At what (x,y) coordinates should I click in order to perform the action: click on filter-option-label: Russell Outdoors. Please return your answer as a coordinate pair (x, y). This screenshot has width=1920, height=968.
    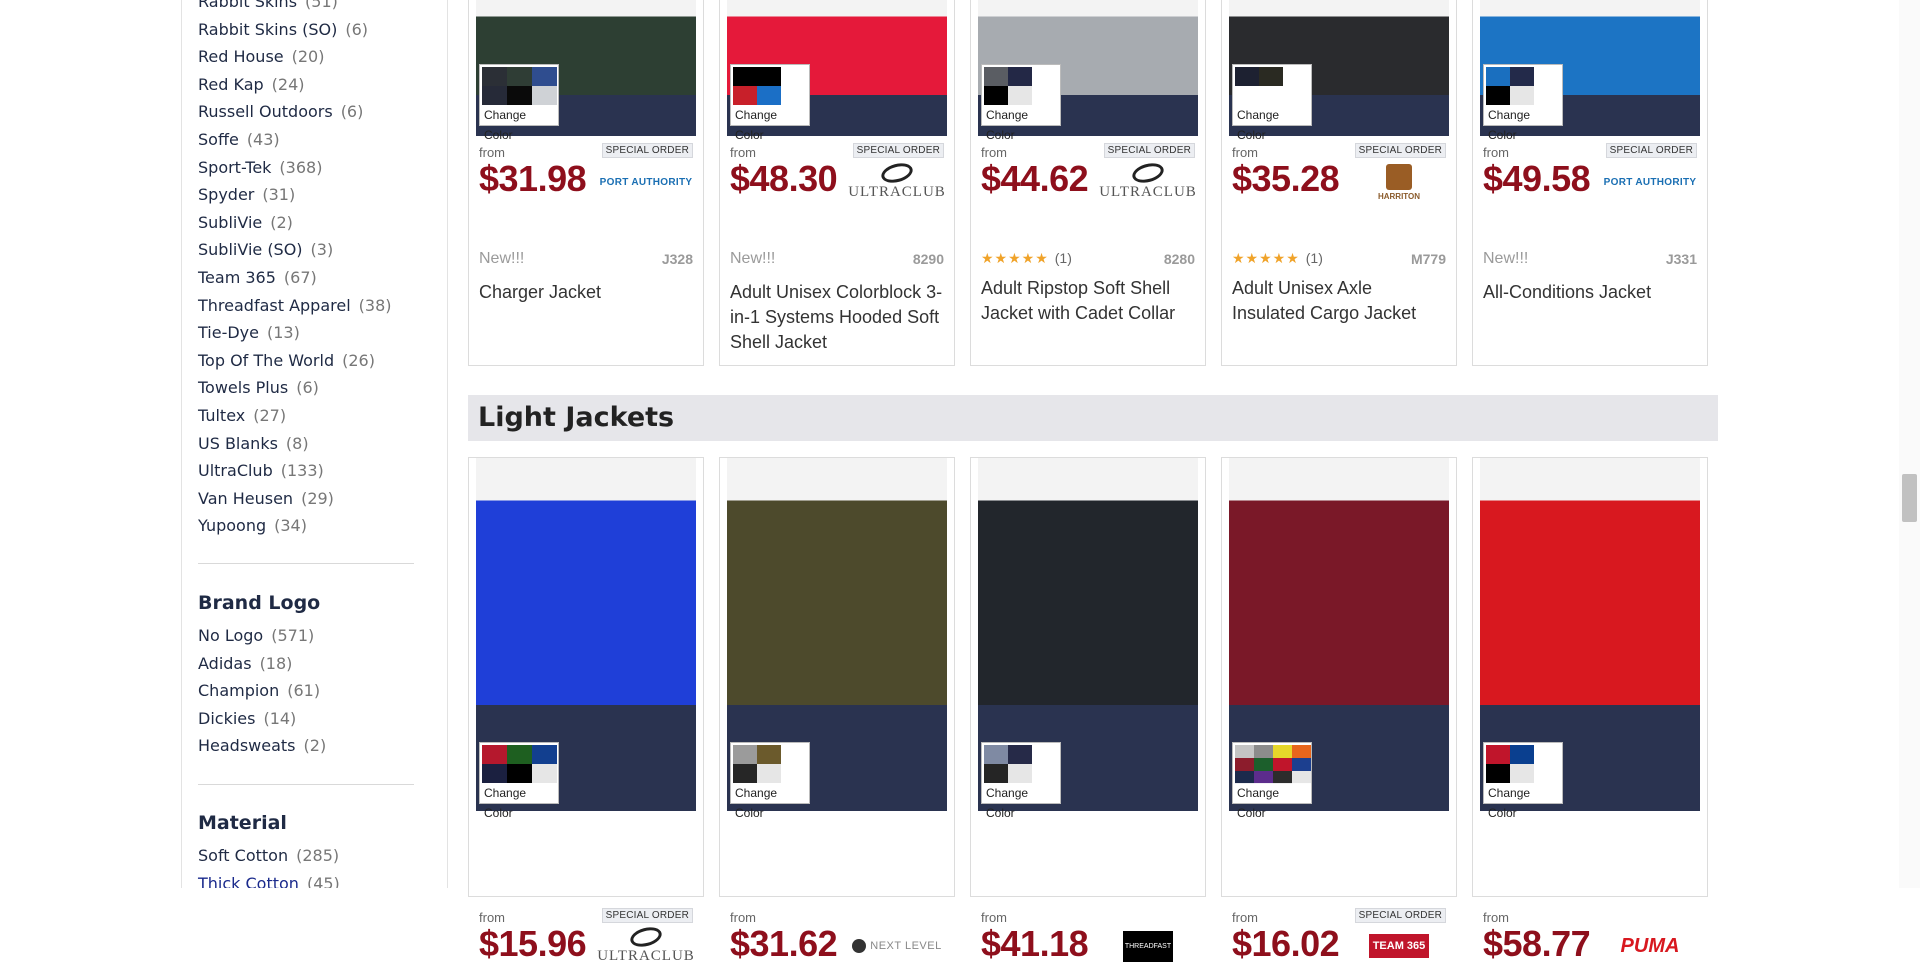
    Looking at the image, I should click on (265, 112).